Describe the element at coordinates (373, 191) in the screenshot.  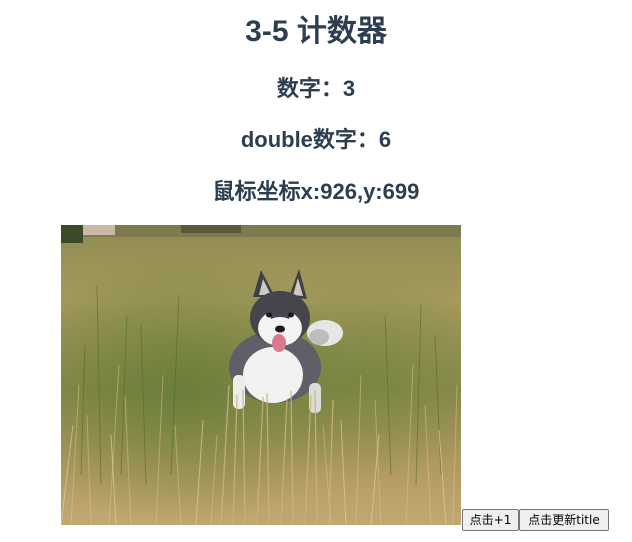
I see `mouse-y-label: y:` at that location.